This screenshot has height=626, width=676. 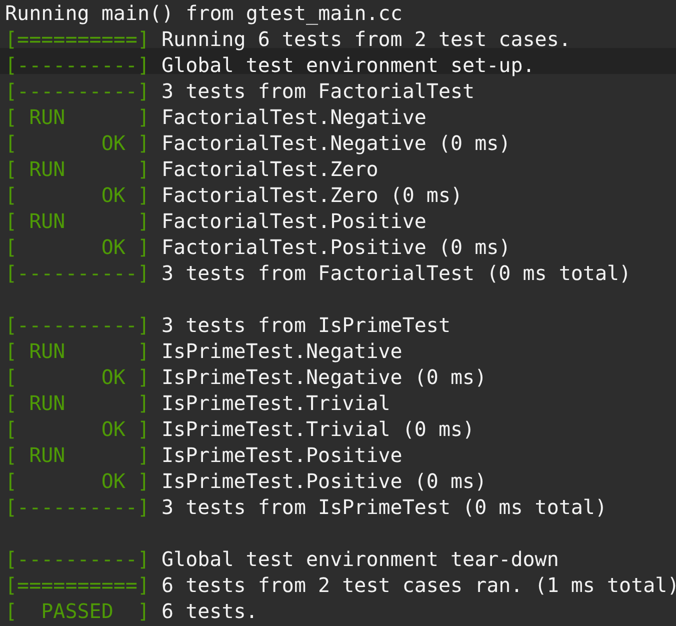 I want to click on log-line: IsPrimeTest.Negative (0 ms), so click(x=324, y=377).